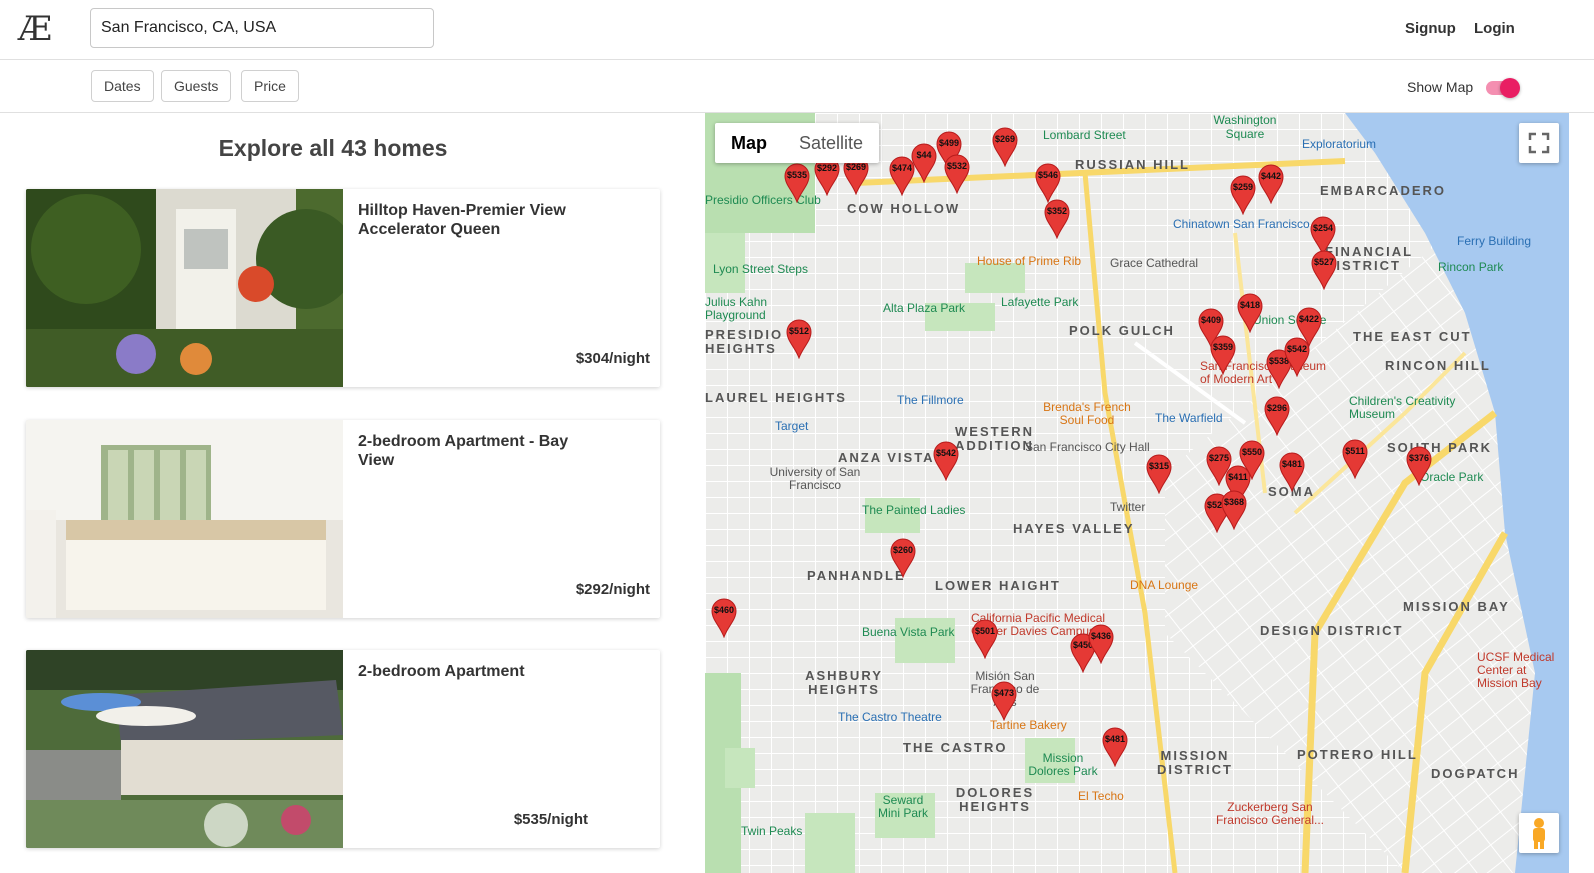  Describe the element at coordinates (1323, 228) in the screenshot. I see `price-marker-label: $254` at that location.